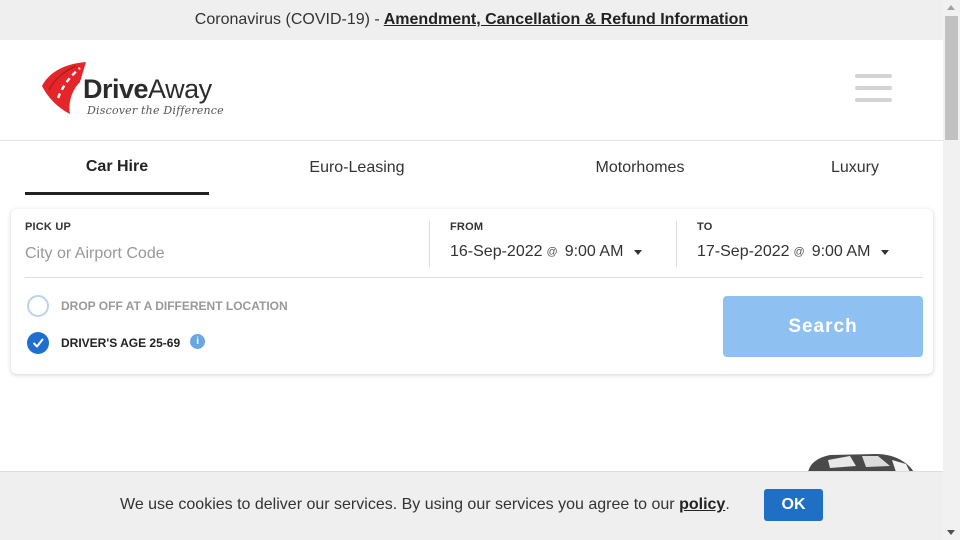 This screenshot has width=960, height=540. I want to click on to-at-symbol: @, so click(799, 252).